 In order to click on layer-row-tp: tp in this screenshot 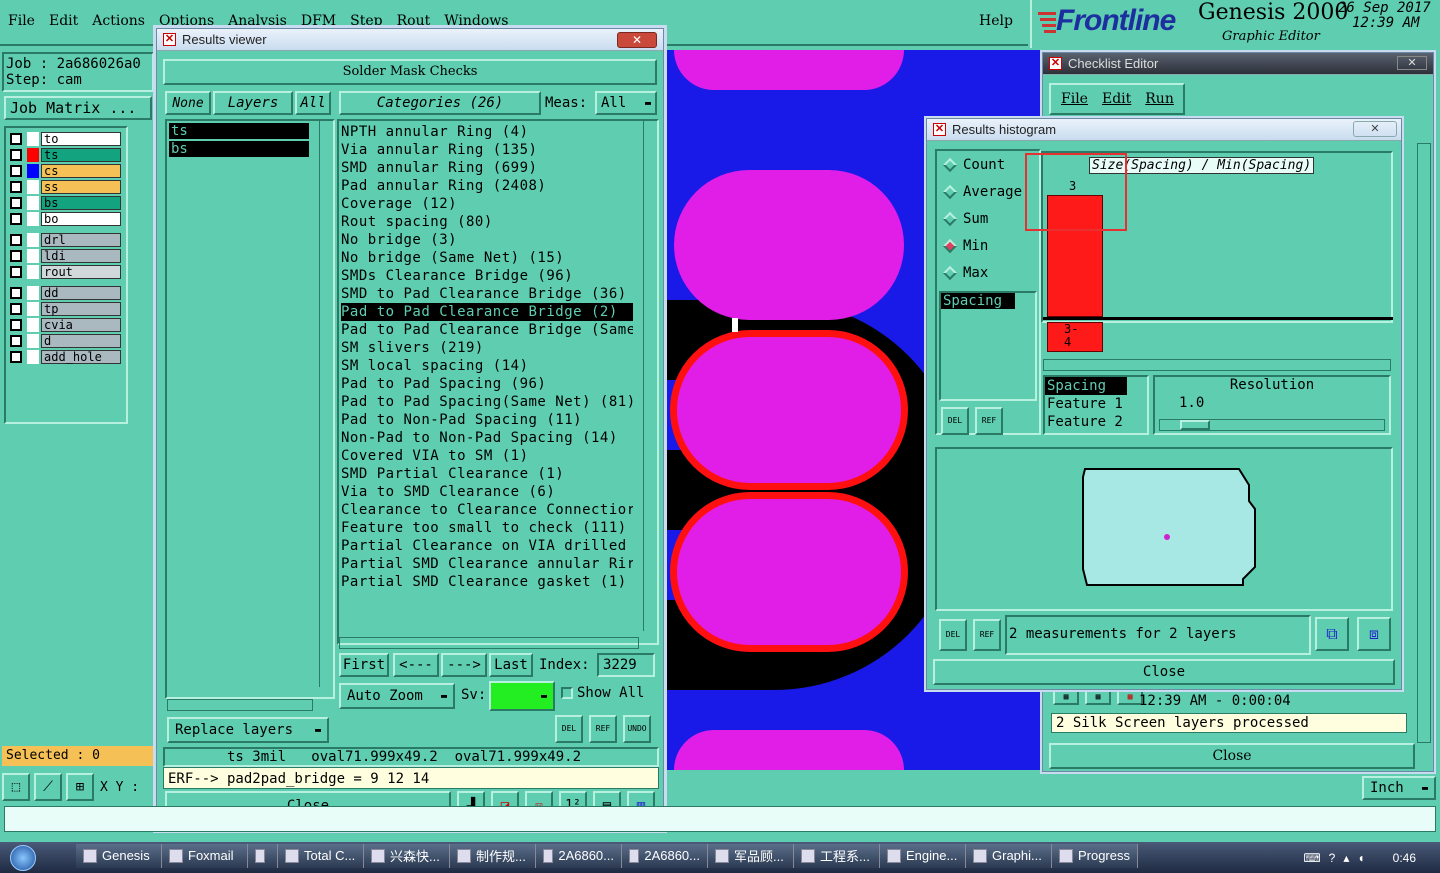, I will do `click(66, 309)`.